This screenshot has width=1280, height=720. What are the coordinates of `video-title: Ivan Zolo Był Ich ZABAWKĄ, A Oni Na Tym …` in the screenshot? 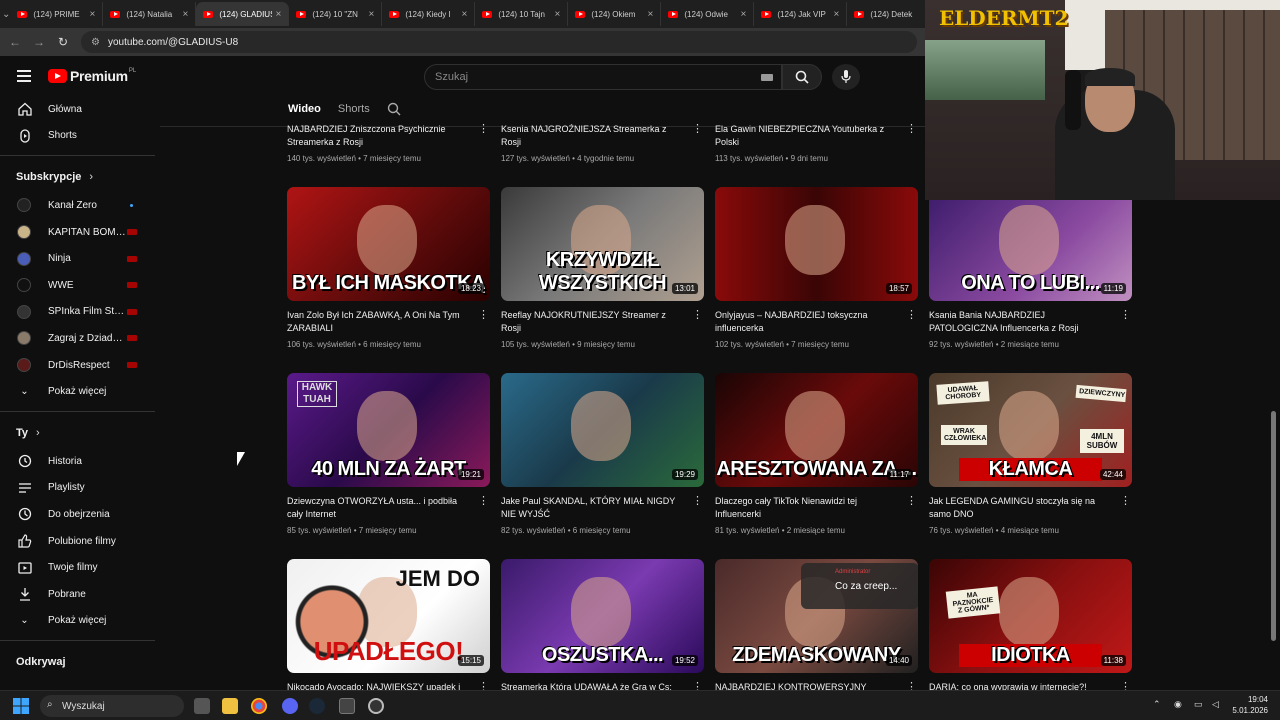 It's located at (377, 322).